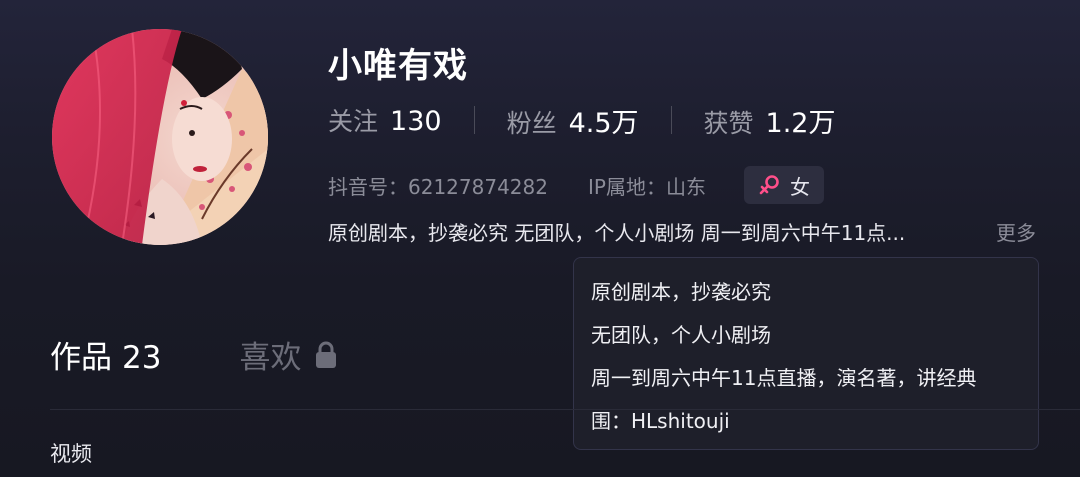  Describe the element at coordinates (800, 123) in the screenshot. I see `stat-value: 1.2万` at that location.